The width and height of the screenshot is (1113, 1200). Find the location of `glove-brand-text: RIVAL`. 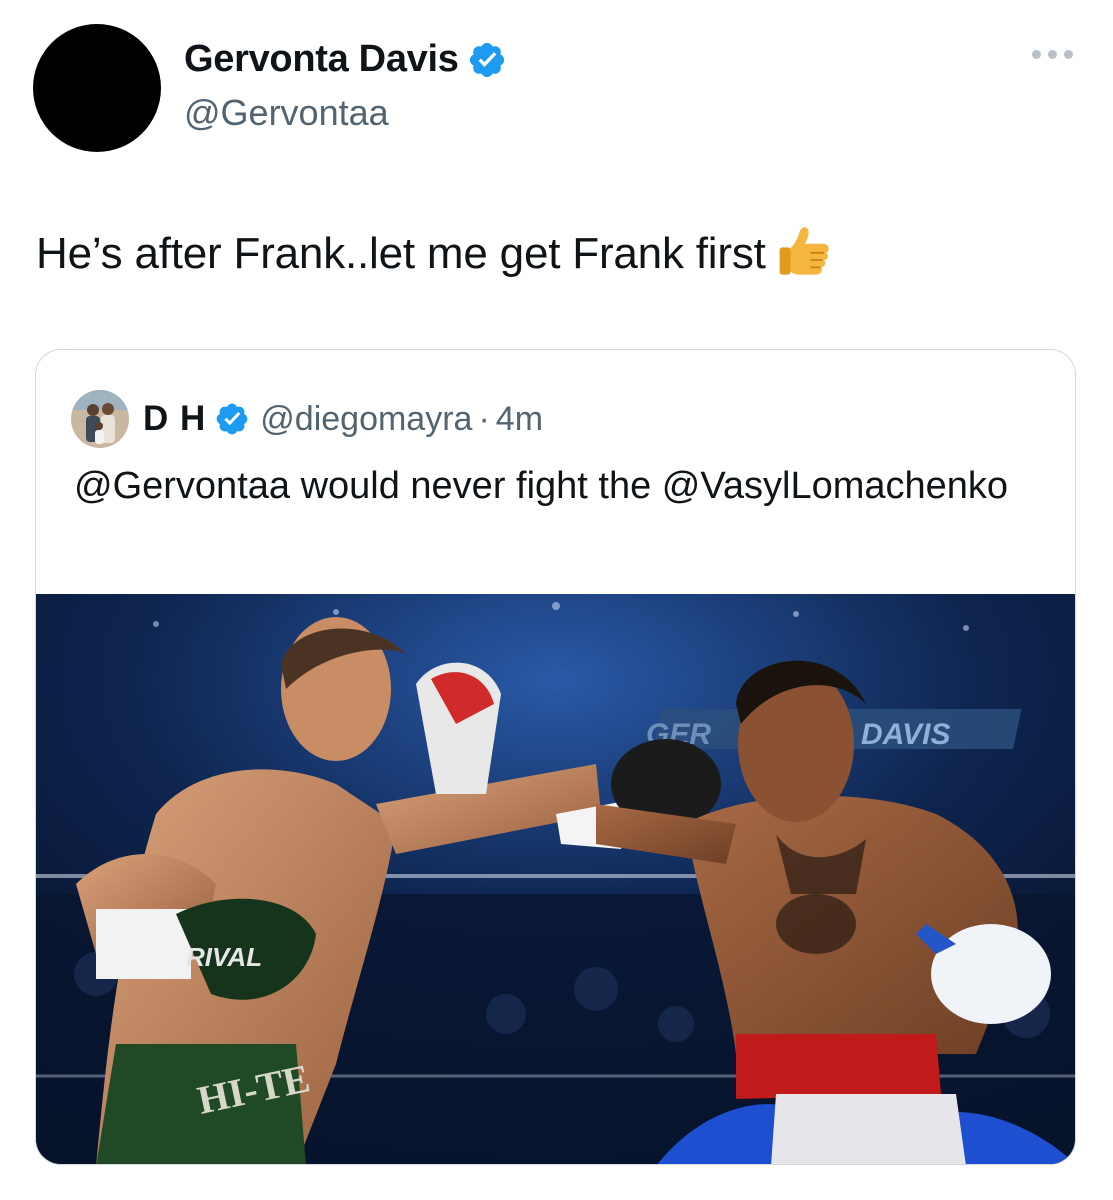

glove-brand-text: RIVAL is located at coordinates (224, 957).